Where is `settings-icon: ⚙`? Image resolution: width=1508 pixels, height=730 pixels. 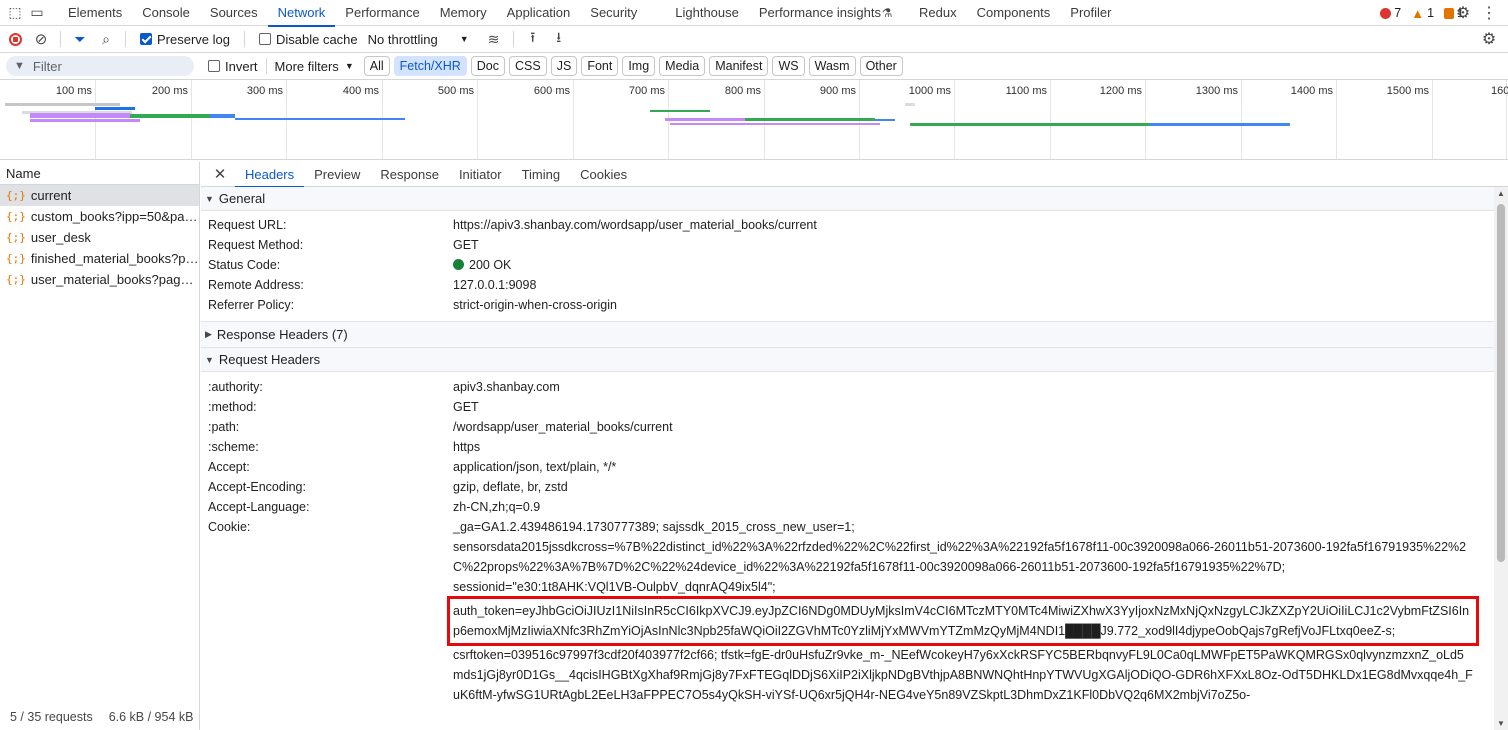
settings-icon: ⚙ is located at coordinates (1463, 13).